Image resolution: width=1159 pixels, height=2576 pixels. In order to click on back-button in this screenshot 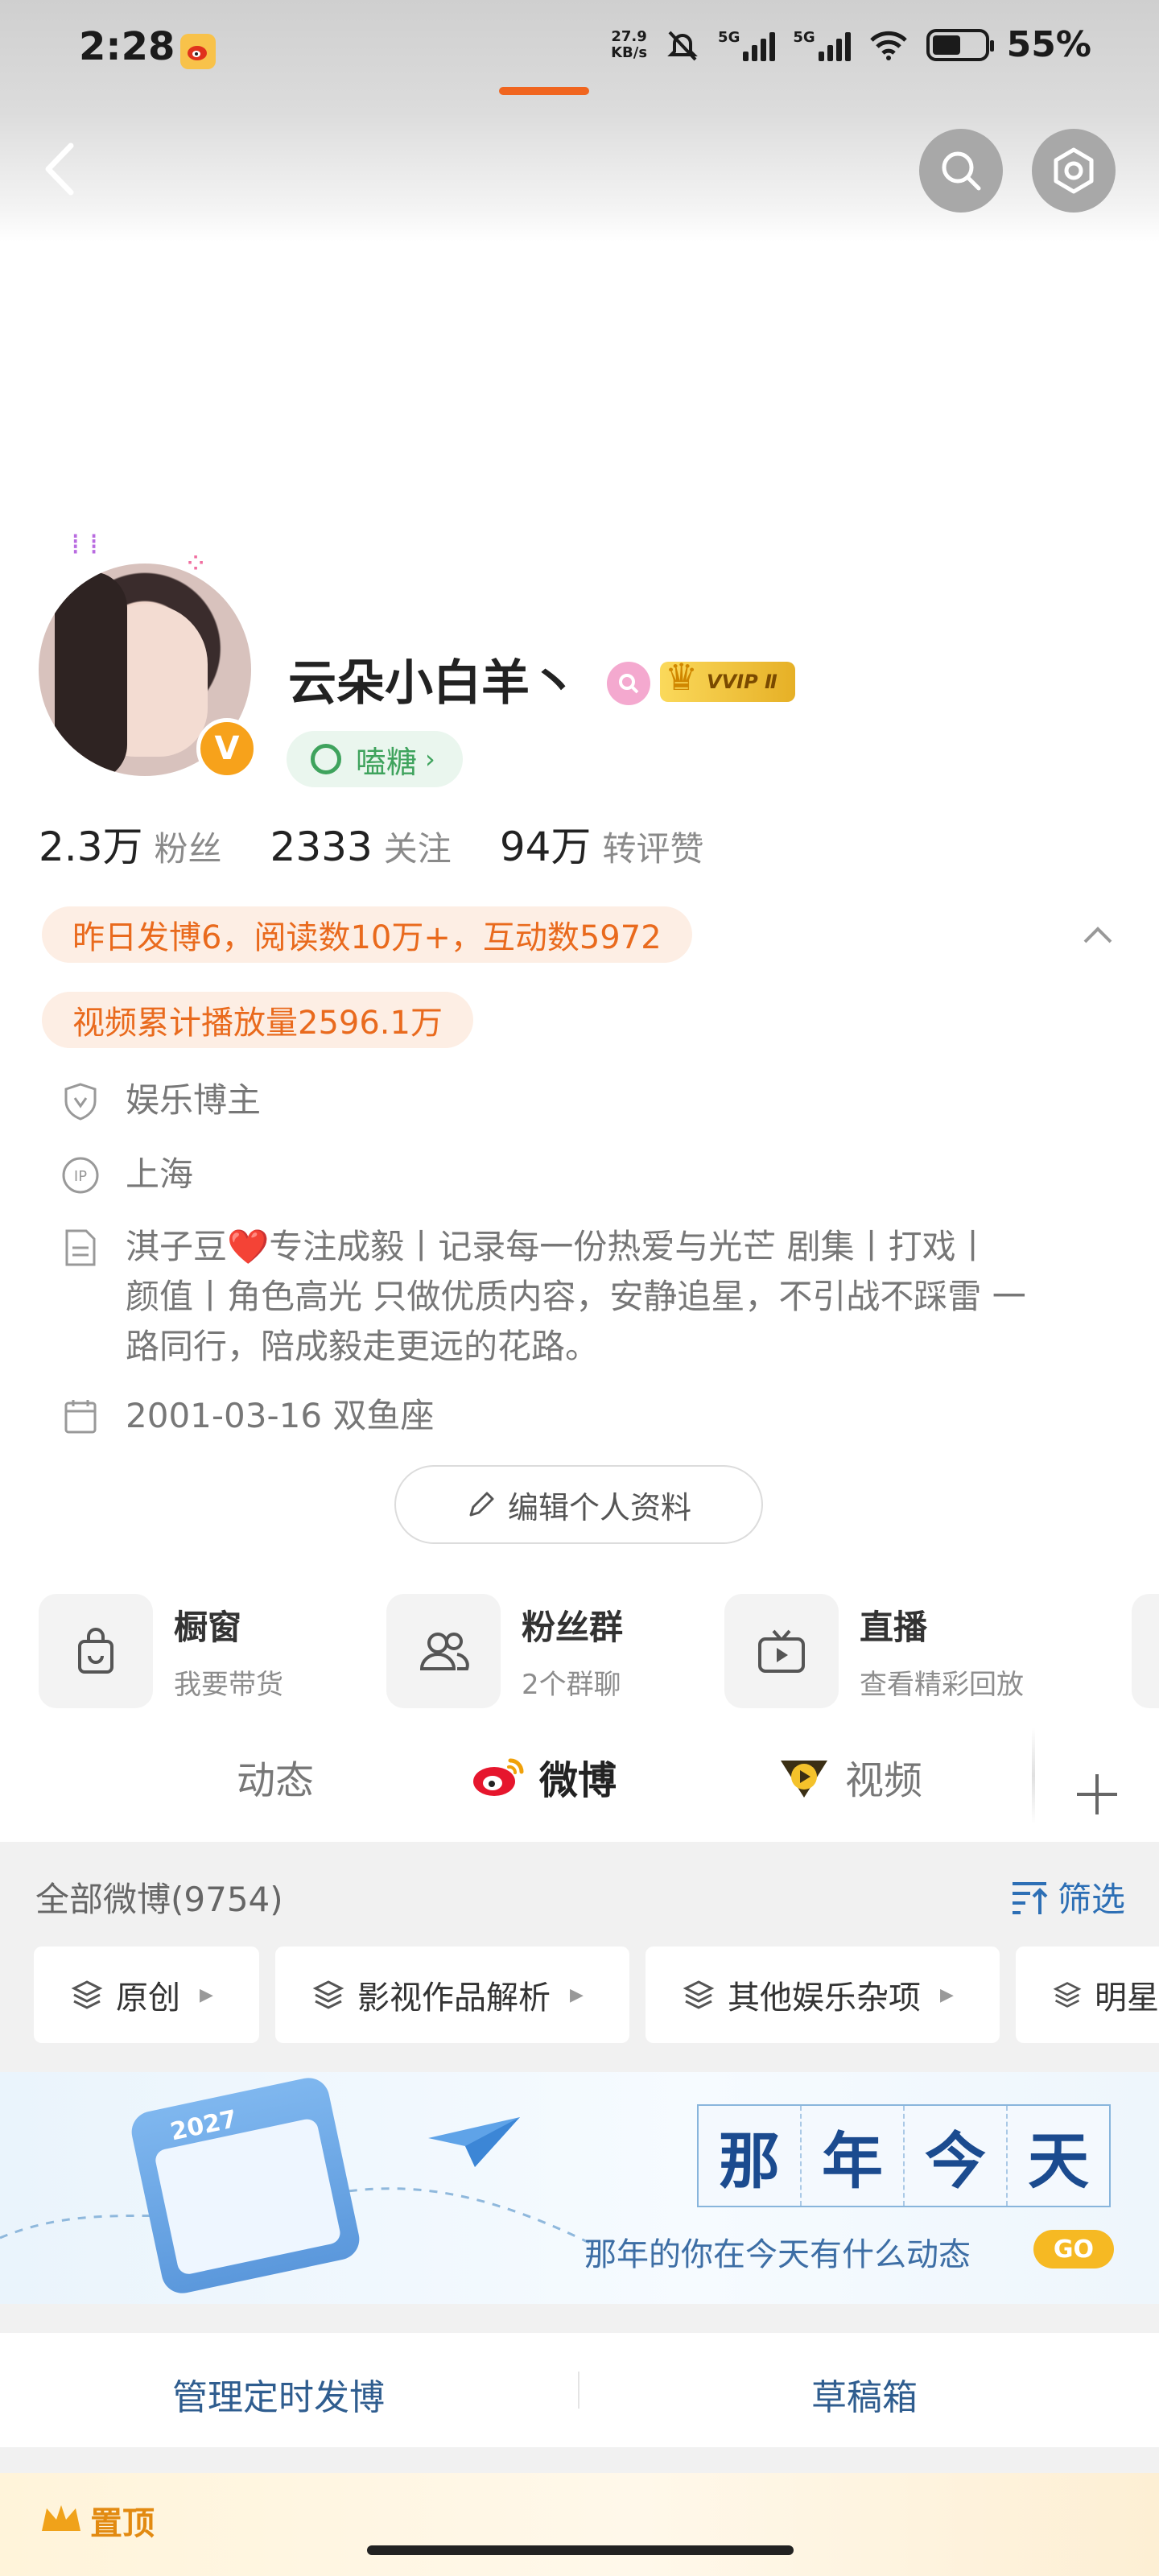, I will do `click(59, 169)`.